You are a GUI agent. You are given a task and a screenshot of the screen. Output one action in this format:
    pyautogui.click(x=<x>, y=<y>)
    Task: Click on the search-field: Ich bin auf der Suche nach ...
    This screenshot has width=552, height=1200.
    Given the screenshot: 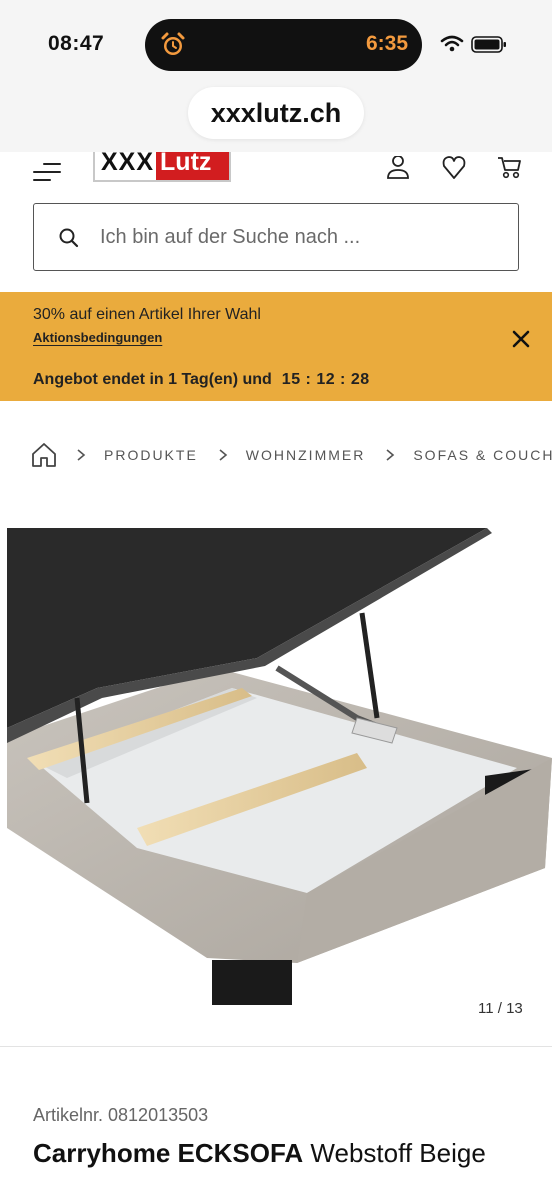 What is the action you would take?
    pyautogui.click(x=276, y=237)
    